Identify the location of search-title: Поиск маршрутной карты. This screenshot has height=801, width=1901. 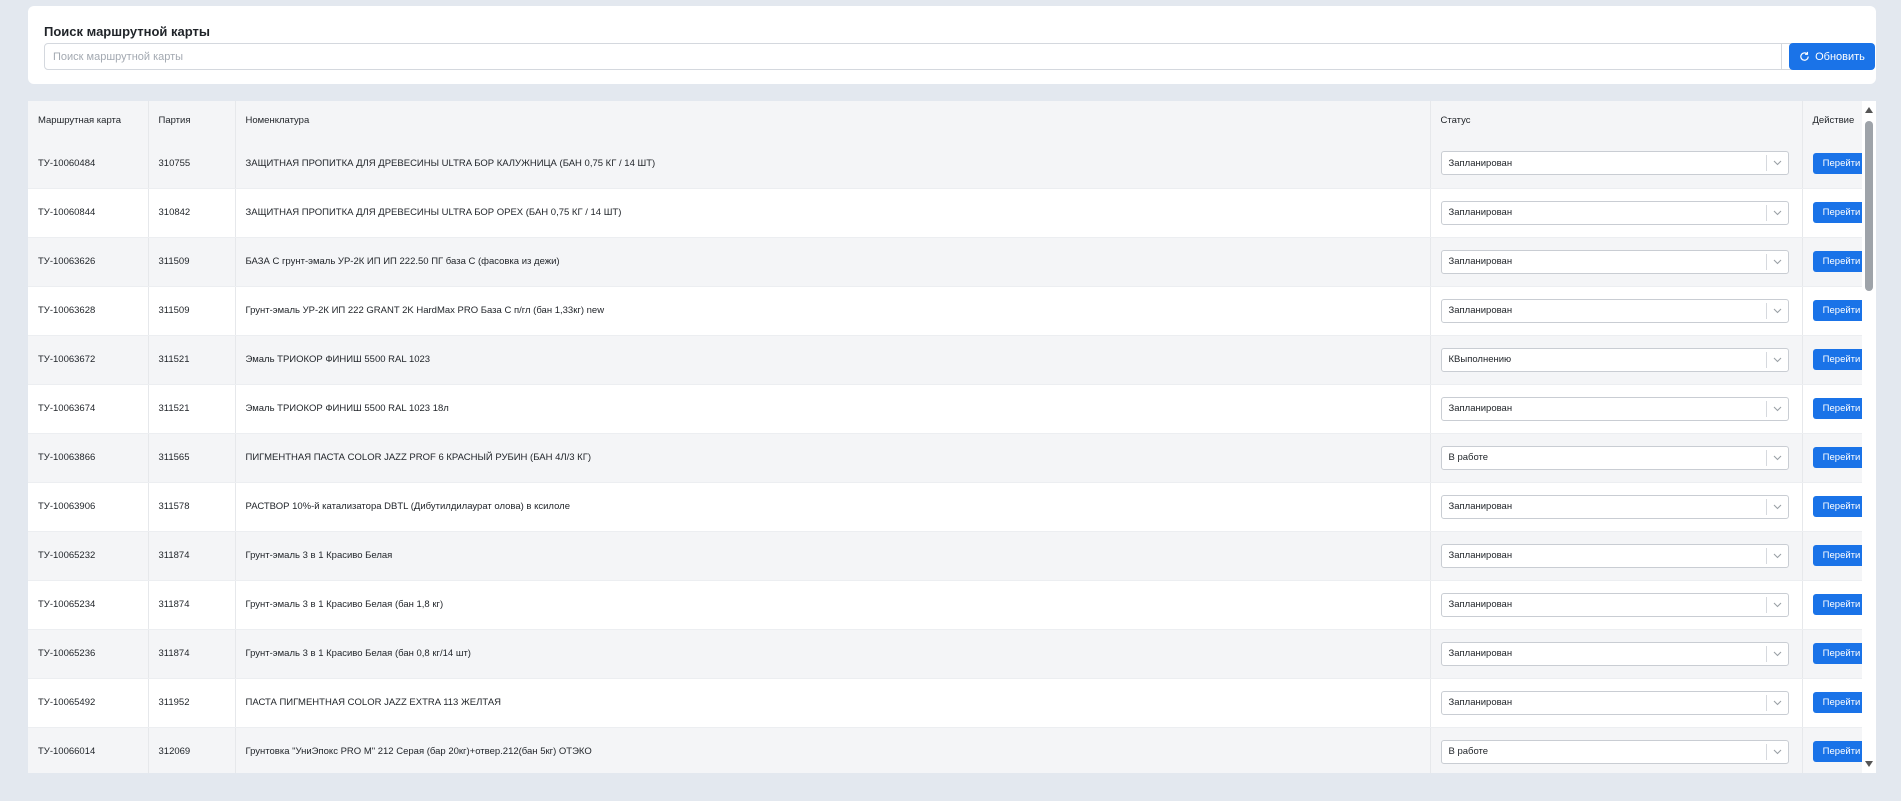
(127, 31).